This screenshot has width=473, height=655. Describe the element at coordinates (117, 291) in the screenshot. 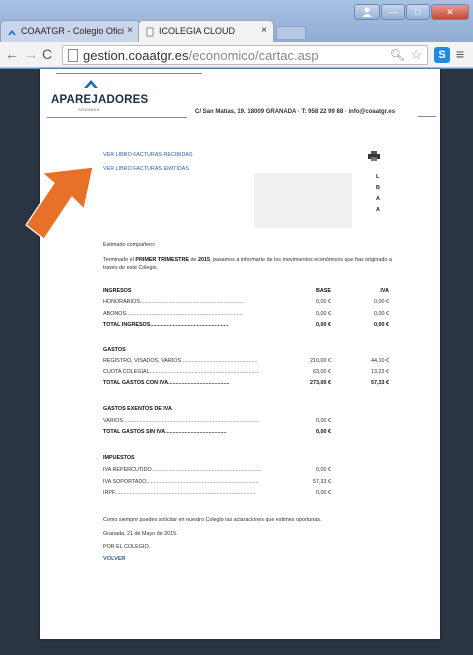

I see `section-title-ingresos: INGRESOS` at that location.